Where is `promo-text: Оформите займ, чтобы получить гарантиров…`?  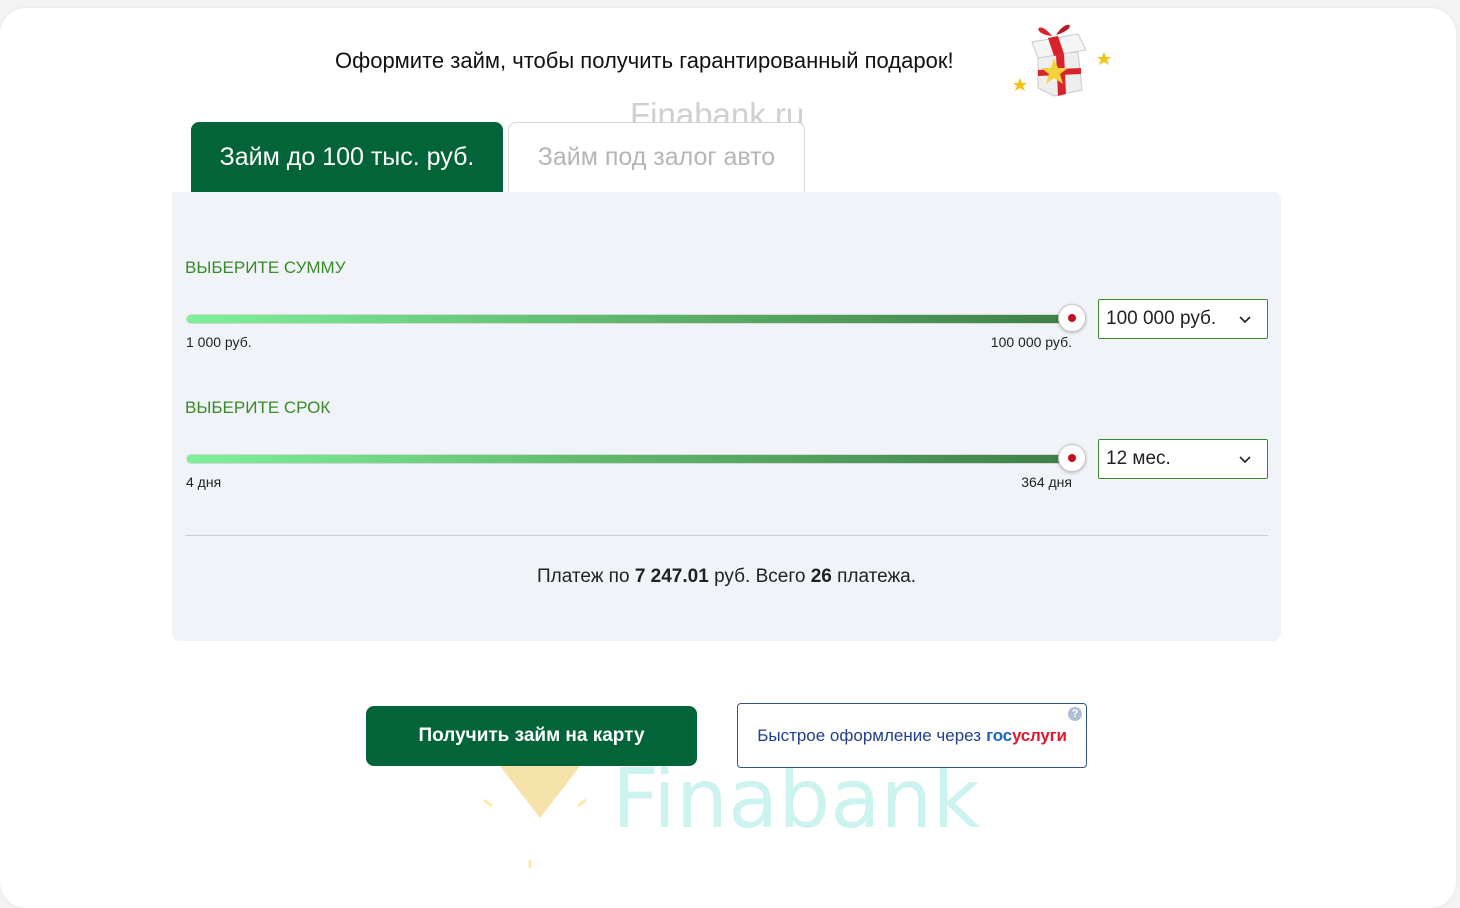
promo-text: Оформите займ, чтобы получить гарантиров… is located at coordinates (644, 60).